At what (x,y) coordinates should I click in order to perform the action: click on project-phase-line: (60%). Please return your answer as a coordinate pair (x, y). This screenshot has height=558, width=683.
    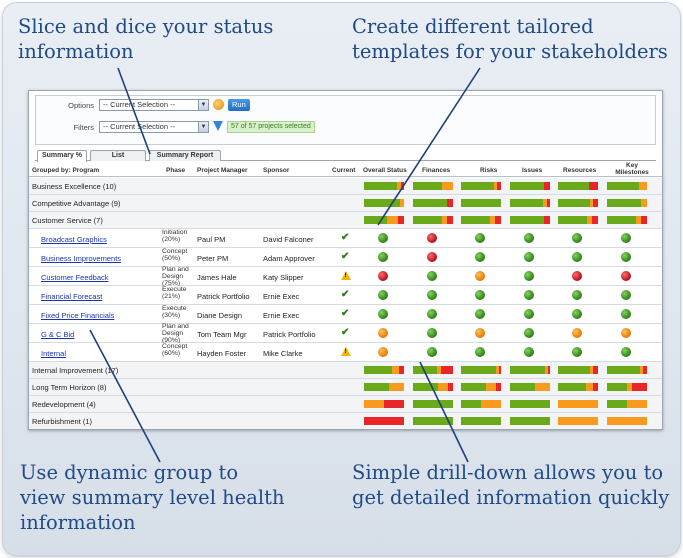
    Looking at the image, I should click on (171, 353).